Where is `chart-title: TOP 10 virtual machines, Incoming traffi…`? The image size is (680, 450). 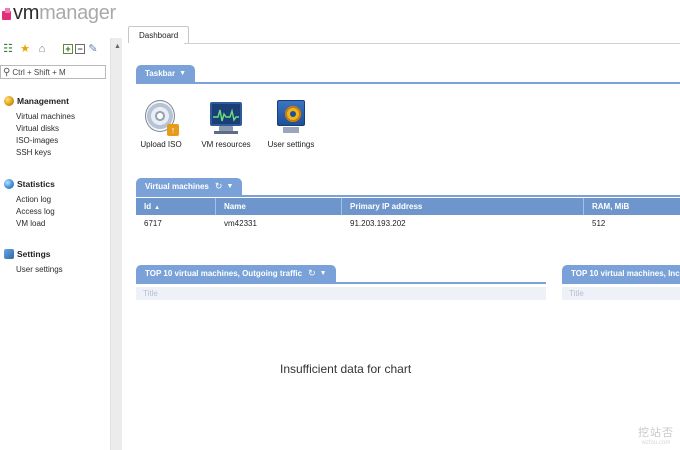 chart-title: TOP 10 virtual machines, Incoming traffi… is located at coordinates (625, 273).